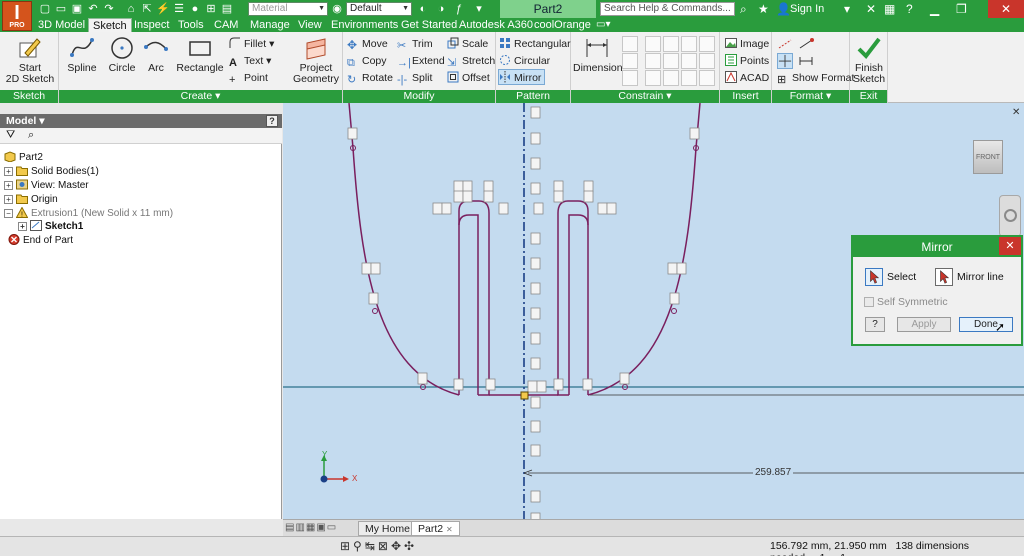 The image size is (1024, 556). Describe the element at coordinates (441, 9) in the screenshot. I see `adjust-icon: ◑` at that location.